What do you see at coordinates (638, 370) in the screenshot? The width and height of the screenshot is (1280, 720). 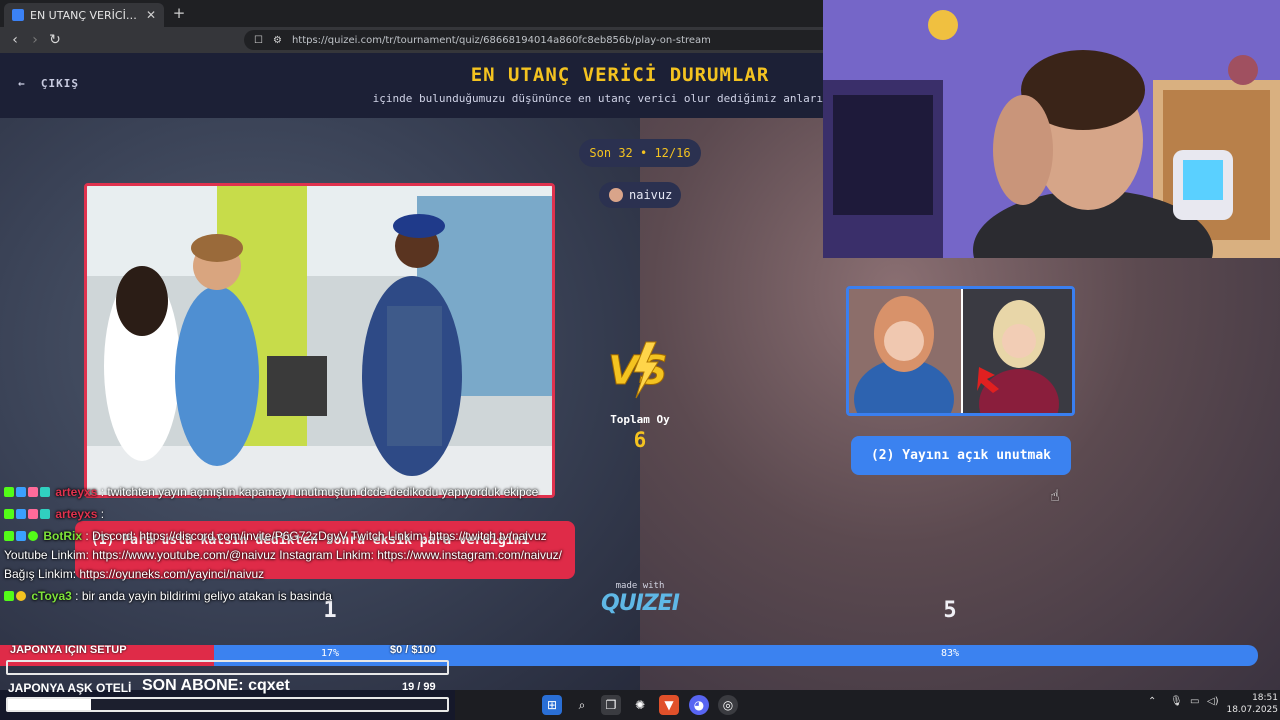 I see `vs-logo-icon: VS` at bounding box center [638, 370].